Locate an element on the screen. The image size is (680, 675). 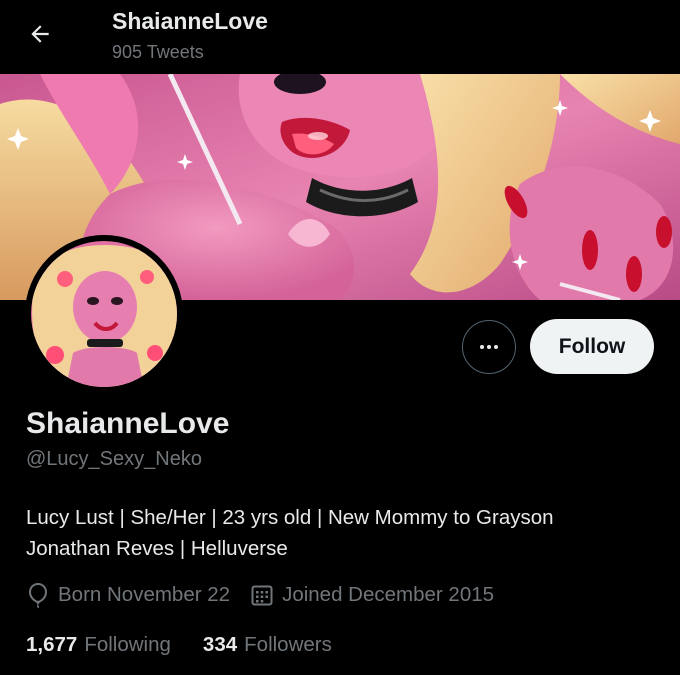
avatar-artwork is located at coordinates (104, 314).